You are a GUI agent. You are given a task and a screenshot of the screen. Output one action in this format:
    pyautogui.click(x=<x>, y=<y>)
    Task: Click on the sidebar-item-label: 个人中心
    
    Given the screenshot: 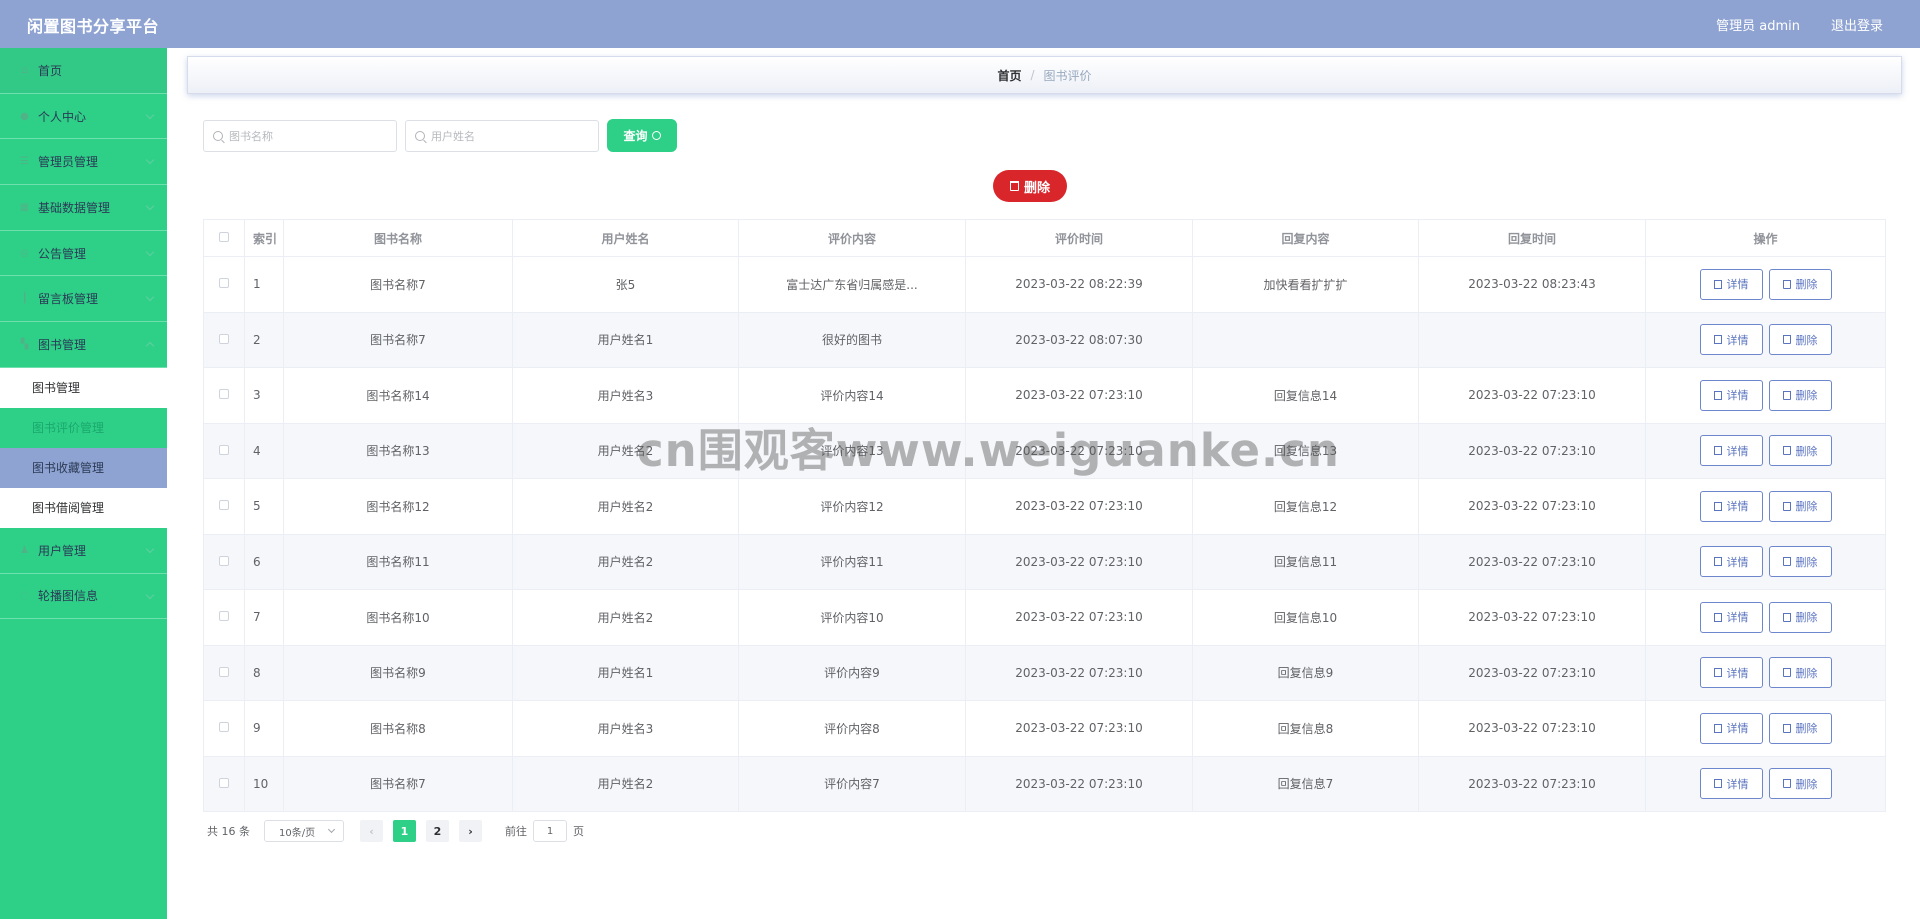 What is the action you would take?
    pyautogui.click(x=62, y=116)
    